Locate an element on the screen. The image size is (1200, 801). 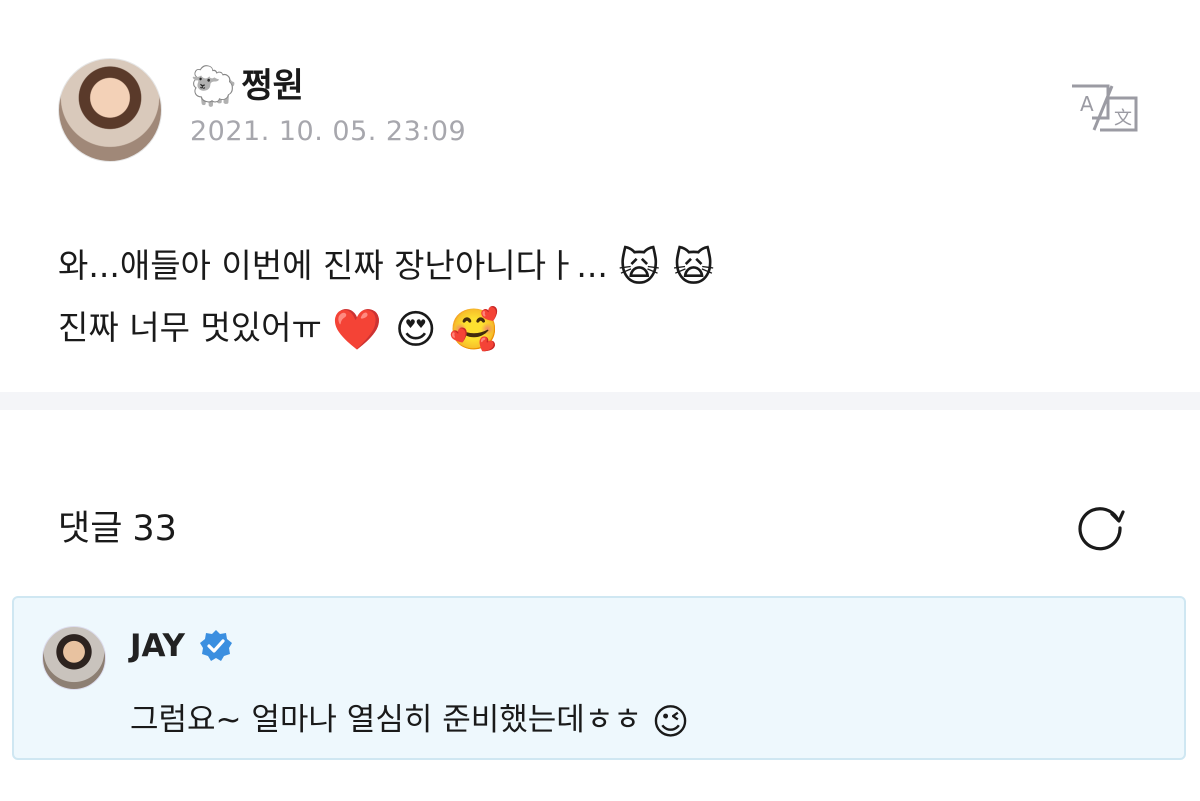
svg-text: 文 is located at coordinates (1123, 118).